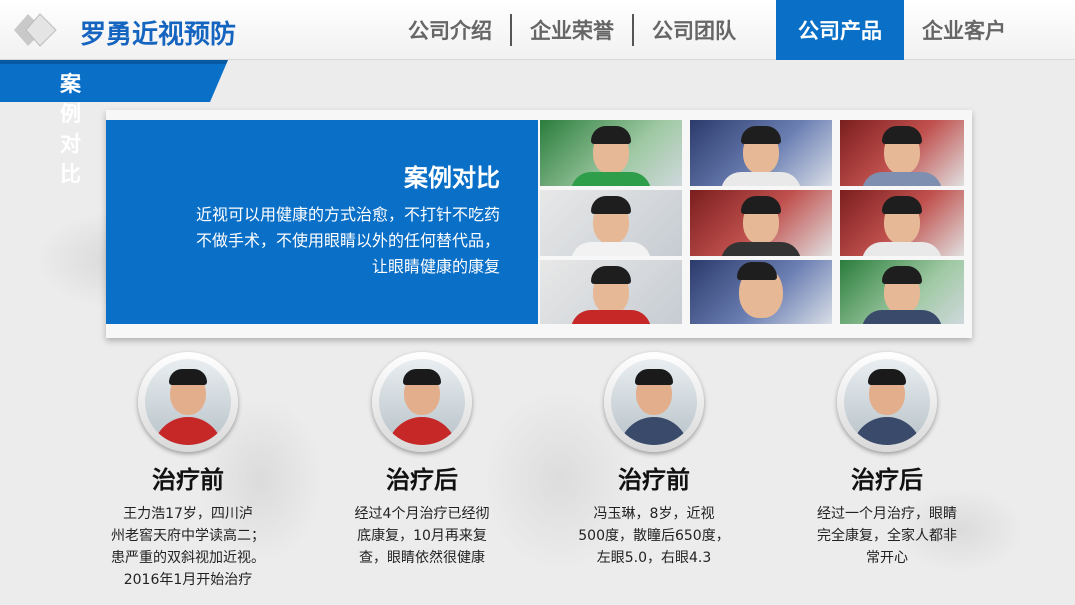 Image resolution: width=1075 pixels, height=605 pixels. What do you see at coordinates (188, 536) in the screenshot?
I see `case-line: 州老窖天府中学读高二；` at bounding box center [188, 536].